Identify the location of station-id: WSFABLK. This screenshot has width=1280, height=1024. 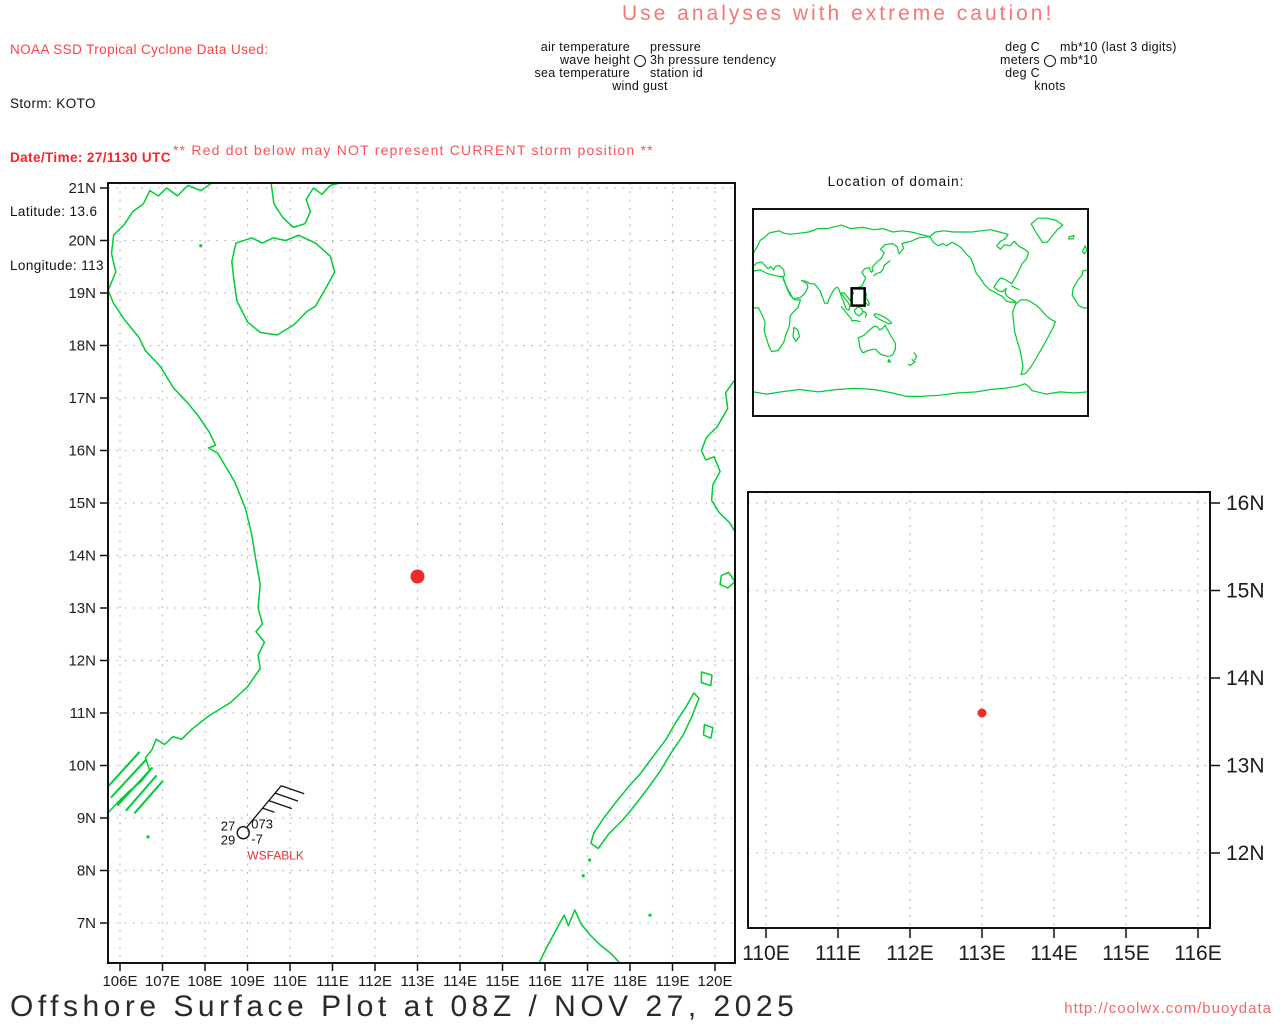
(275, 856).